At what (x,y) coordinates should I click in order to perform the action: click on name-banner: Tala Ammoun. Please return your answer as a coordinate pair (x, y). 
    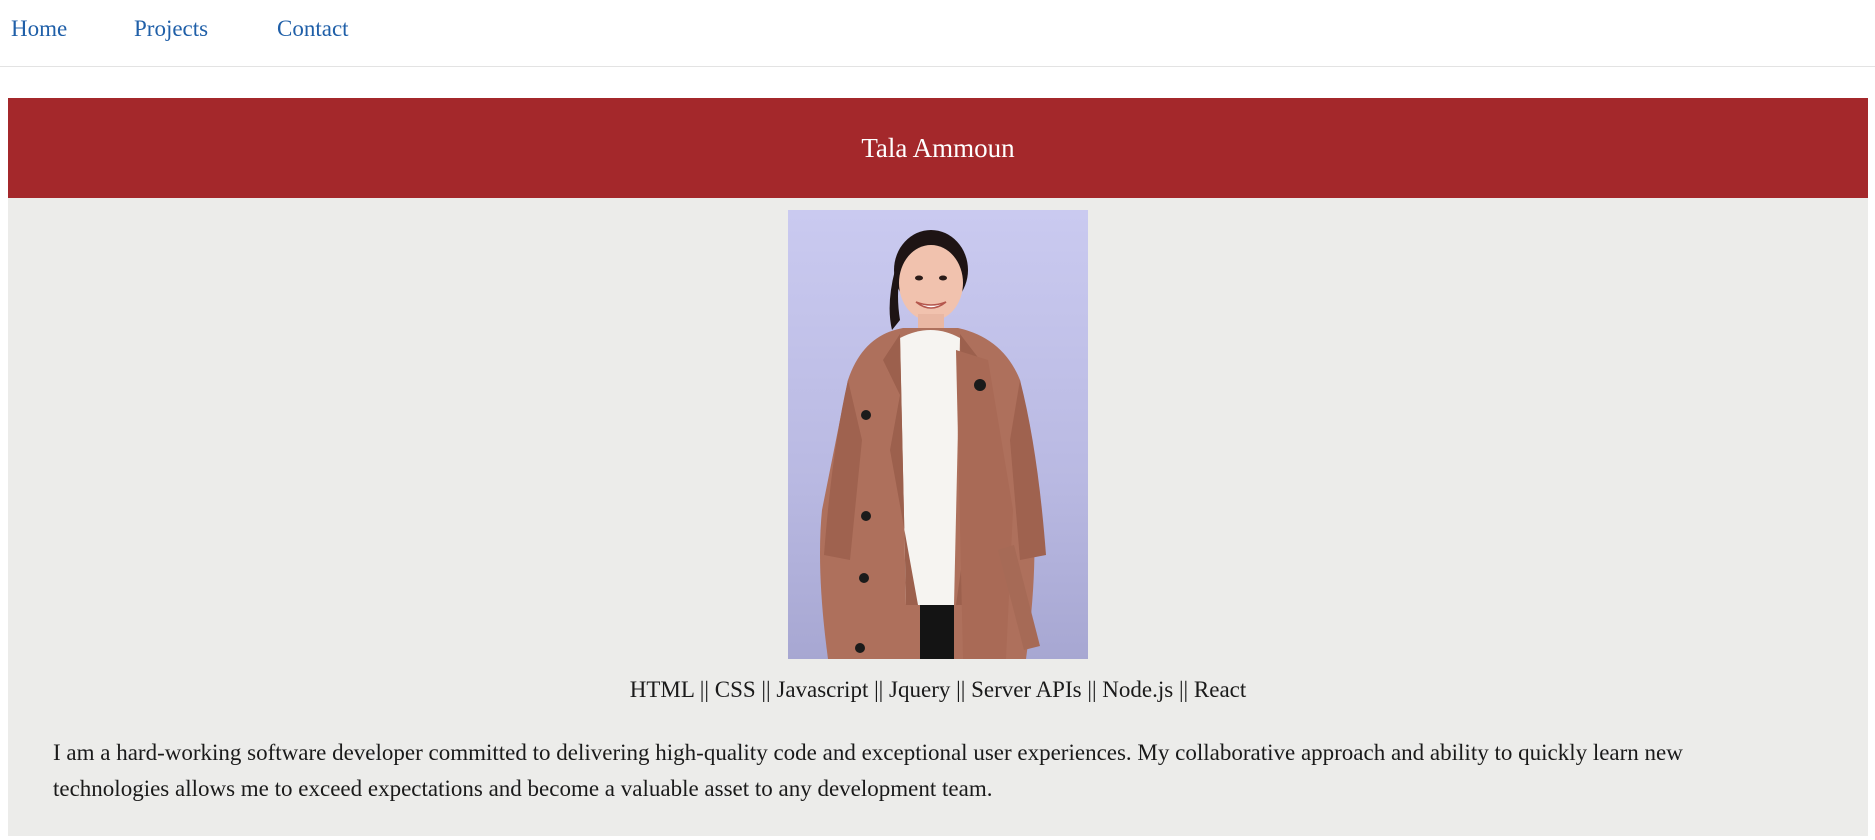
    Looking at the image, I should click on (938, 148).